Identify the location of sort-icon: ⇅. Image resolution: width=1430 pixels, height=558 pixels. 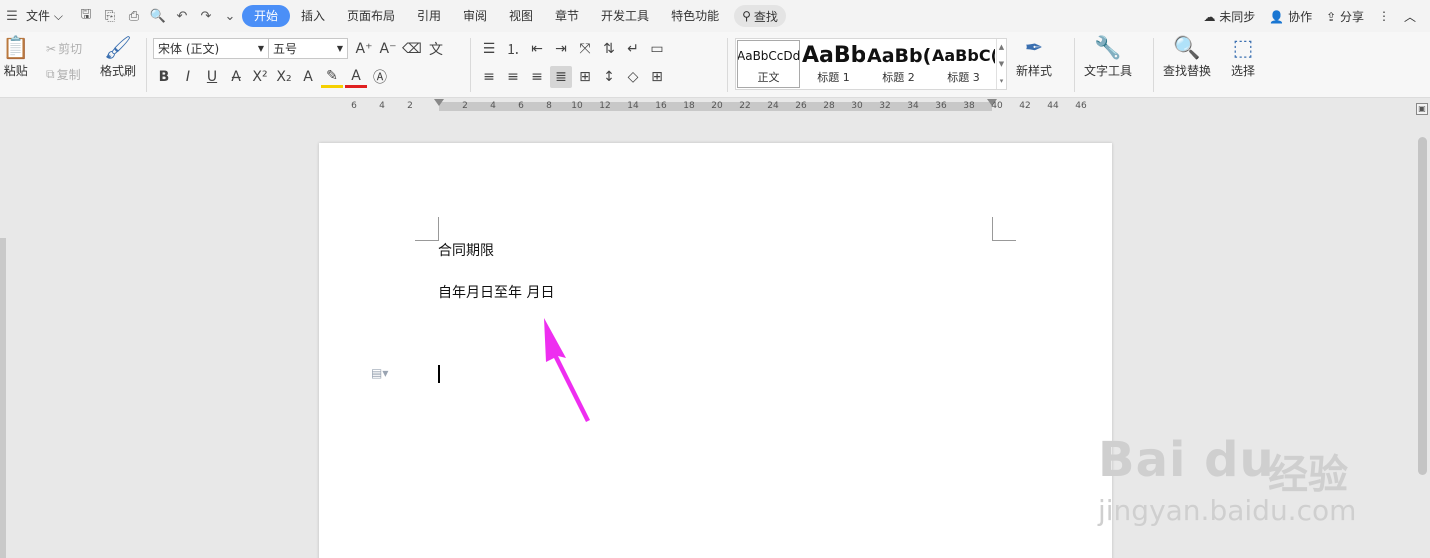
(609, 49).